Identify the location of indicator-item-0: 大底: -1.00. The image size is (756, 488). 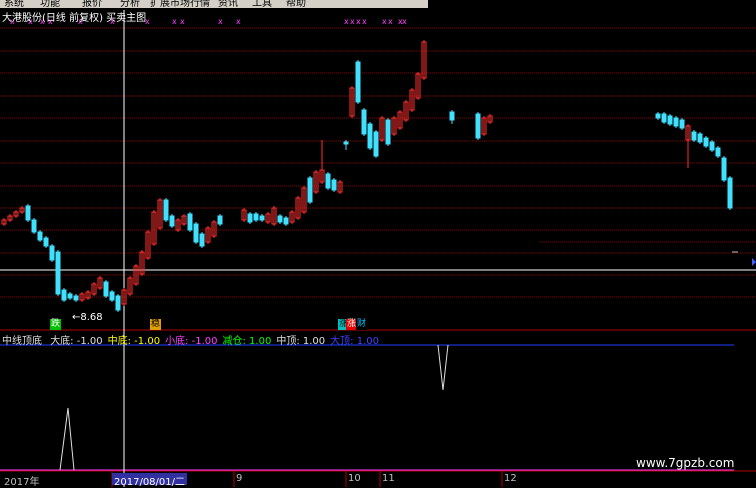
(76, 341).